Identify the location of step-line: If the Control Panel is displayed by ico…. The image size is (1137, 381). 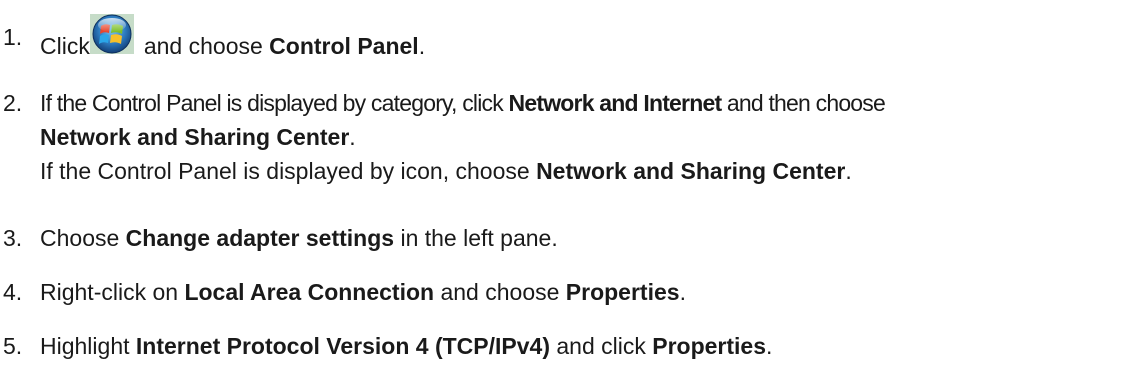
(462, 171).